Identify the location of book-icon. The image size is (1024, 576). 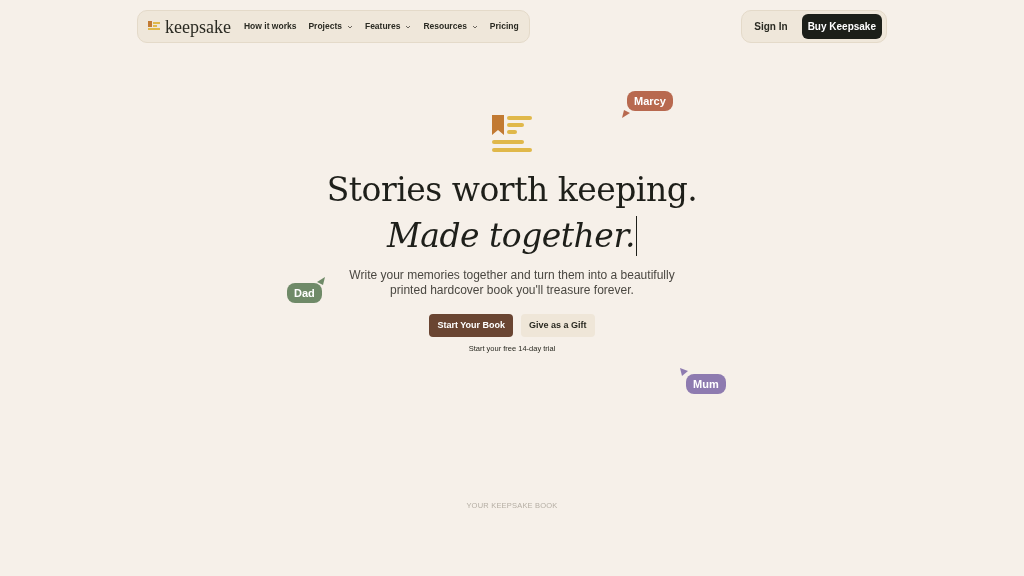
(512, 133).